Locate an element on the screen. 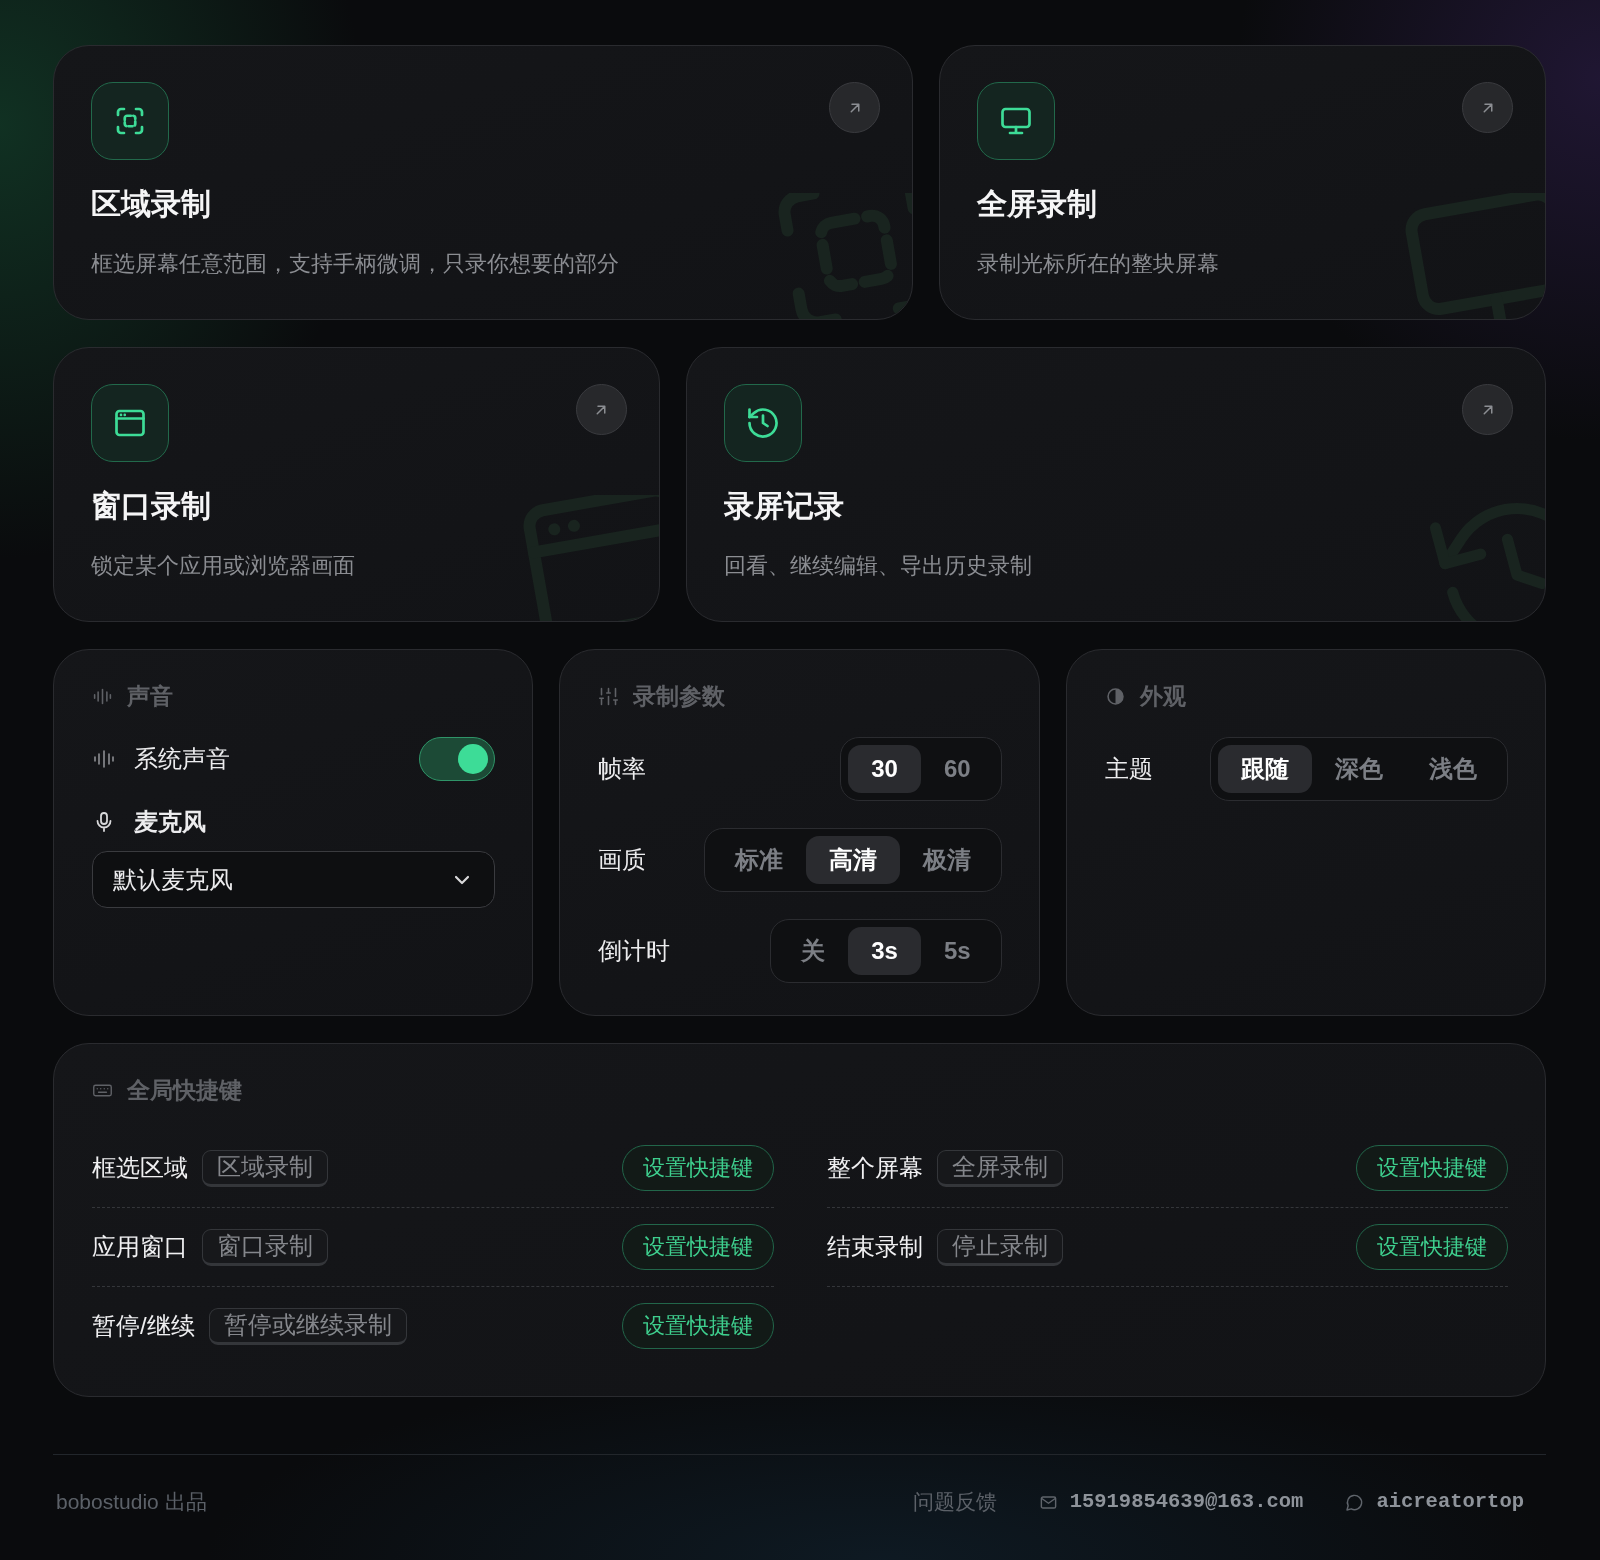 This screenshot has height=1560, width=1600. segment-option: 深色 is located at coordinates (1359, 769).